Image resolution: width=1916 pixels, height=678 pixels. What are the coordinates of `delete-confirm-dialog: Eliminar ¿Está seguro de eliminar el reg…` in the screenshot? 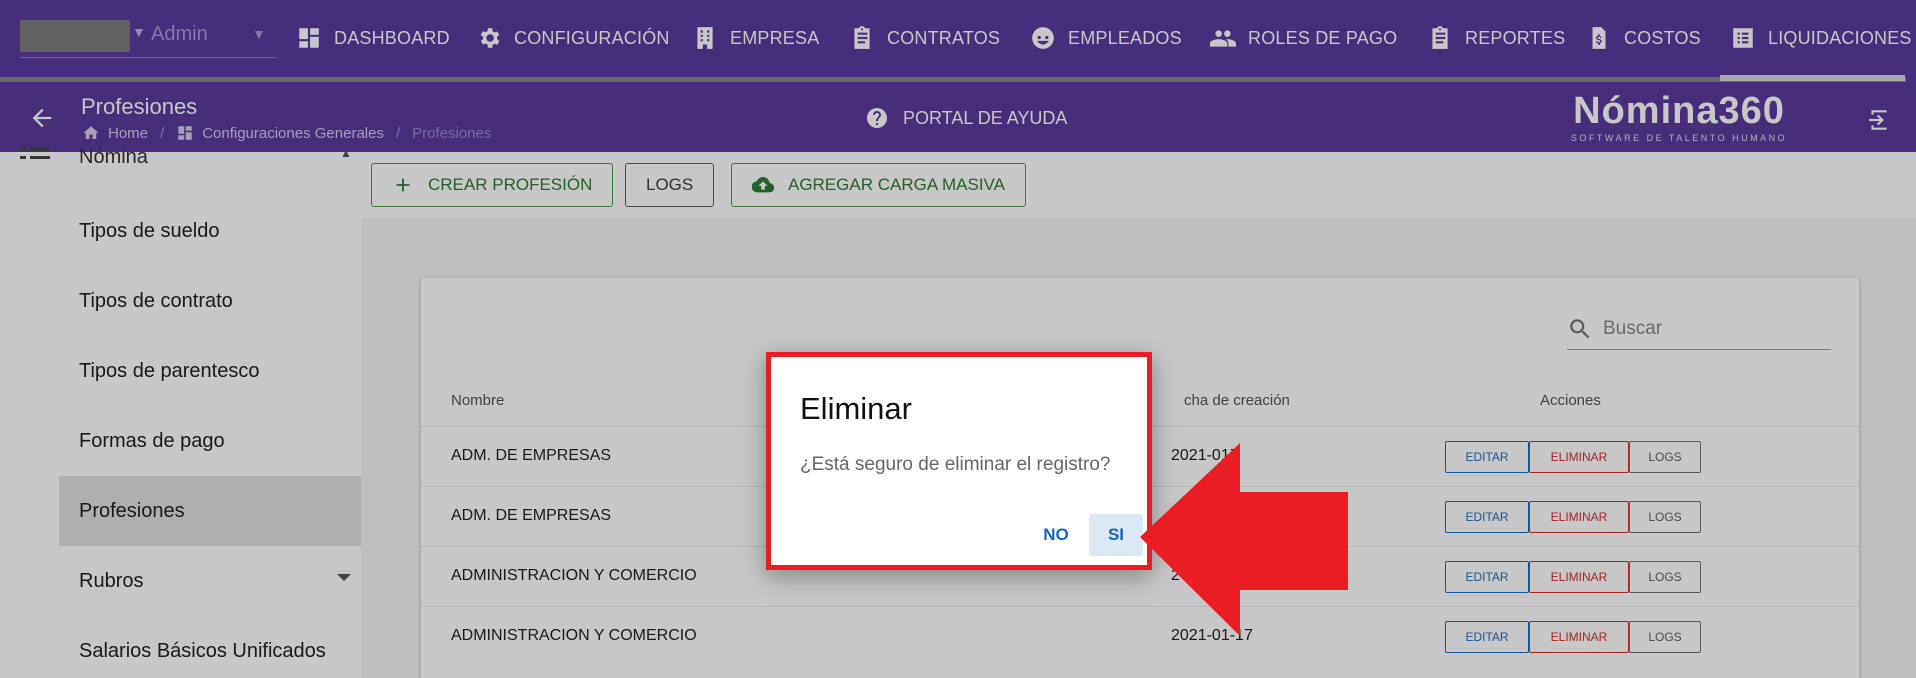 It's located at (959, 461).